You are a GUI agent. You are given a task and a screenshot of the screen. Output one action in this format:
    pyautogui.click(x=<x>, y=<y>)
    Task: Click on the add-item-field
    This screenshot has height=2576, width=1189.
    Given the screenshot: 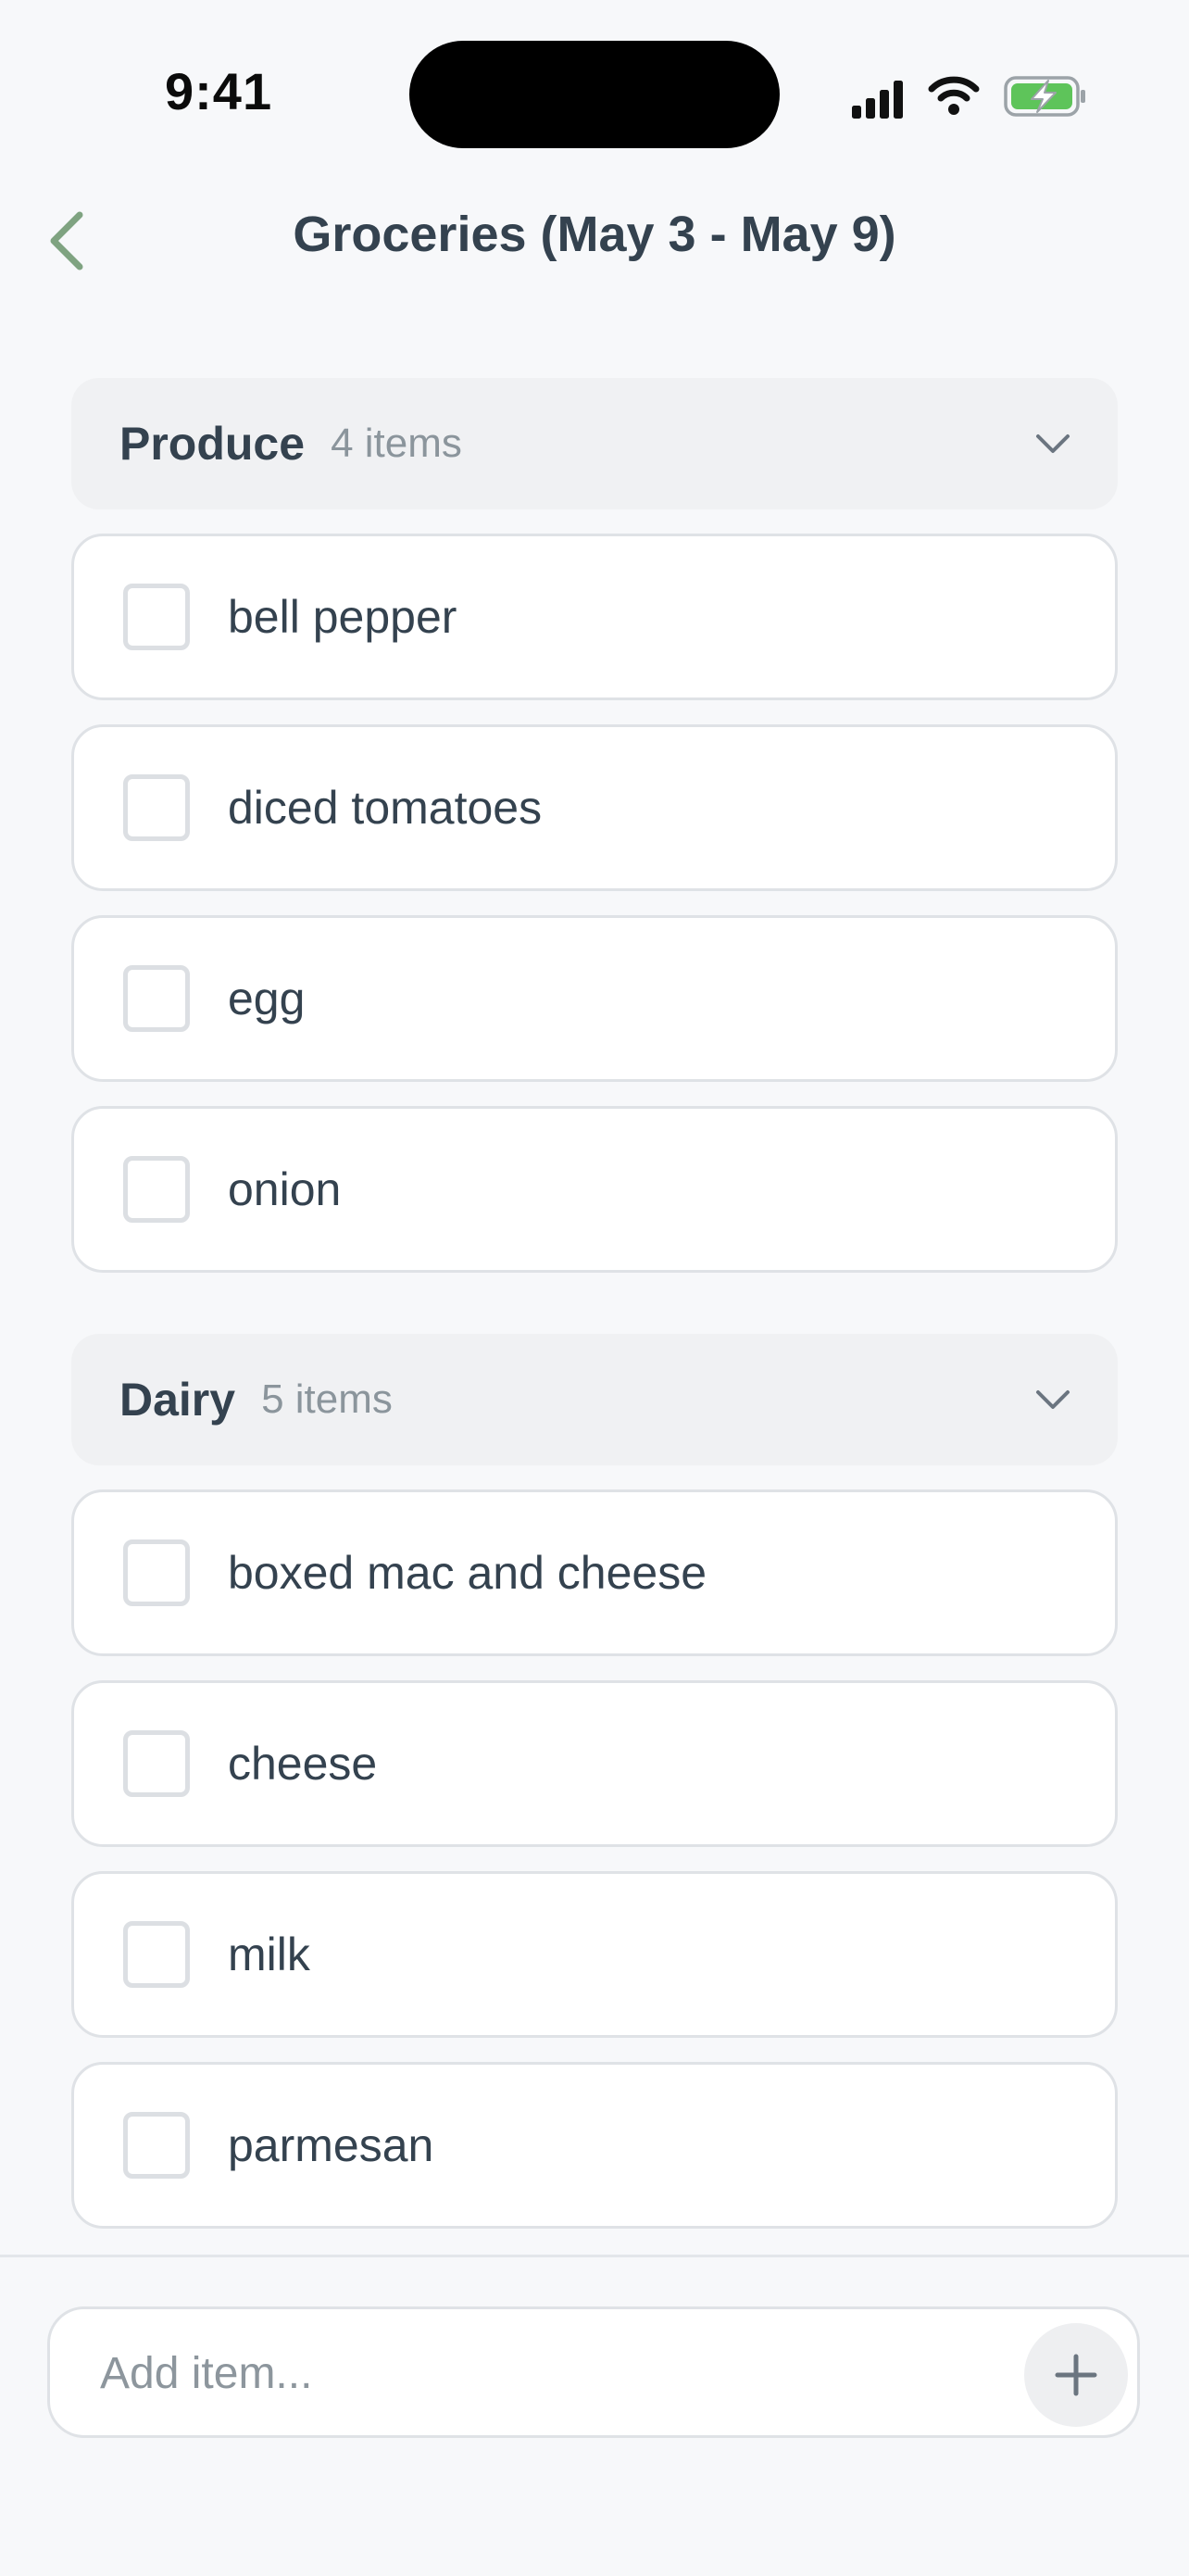 What is the action you would take?
    pyautogui.click(x=593, y=2372)
    